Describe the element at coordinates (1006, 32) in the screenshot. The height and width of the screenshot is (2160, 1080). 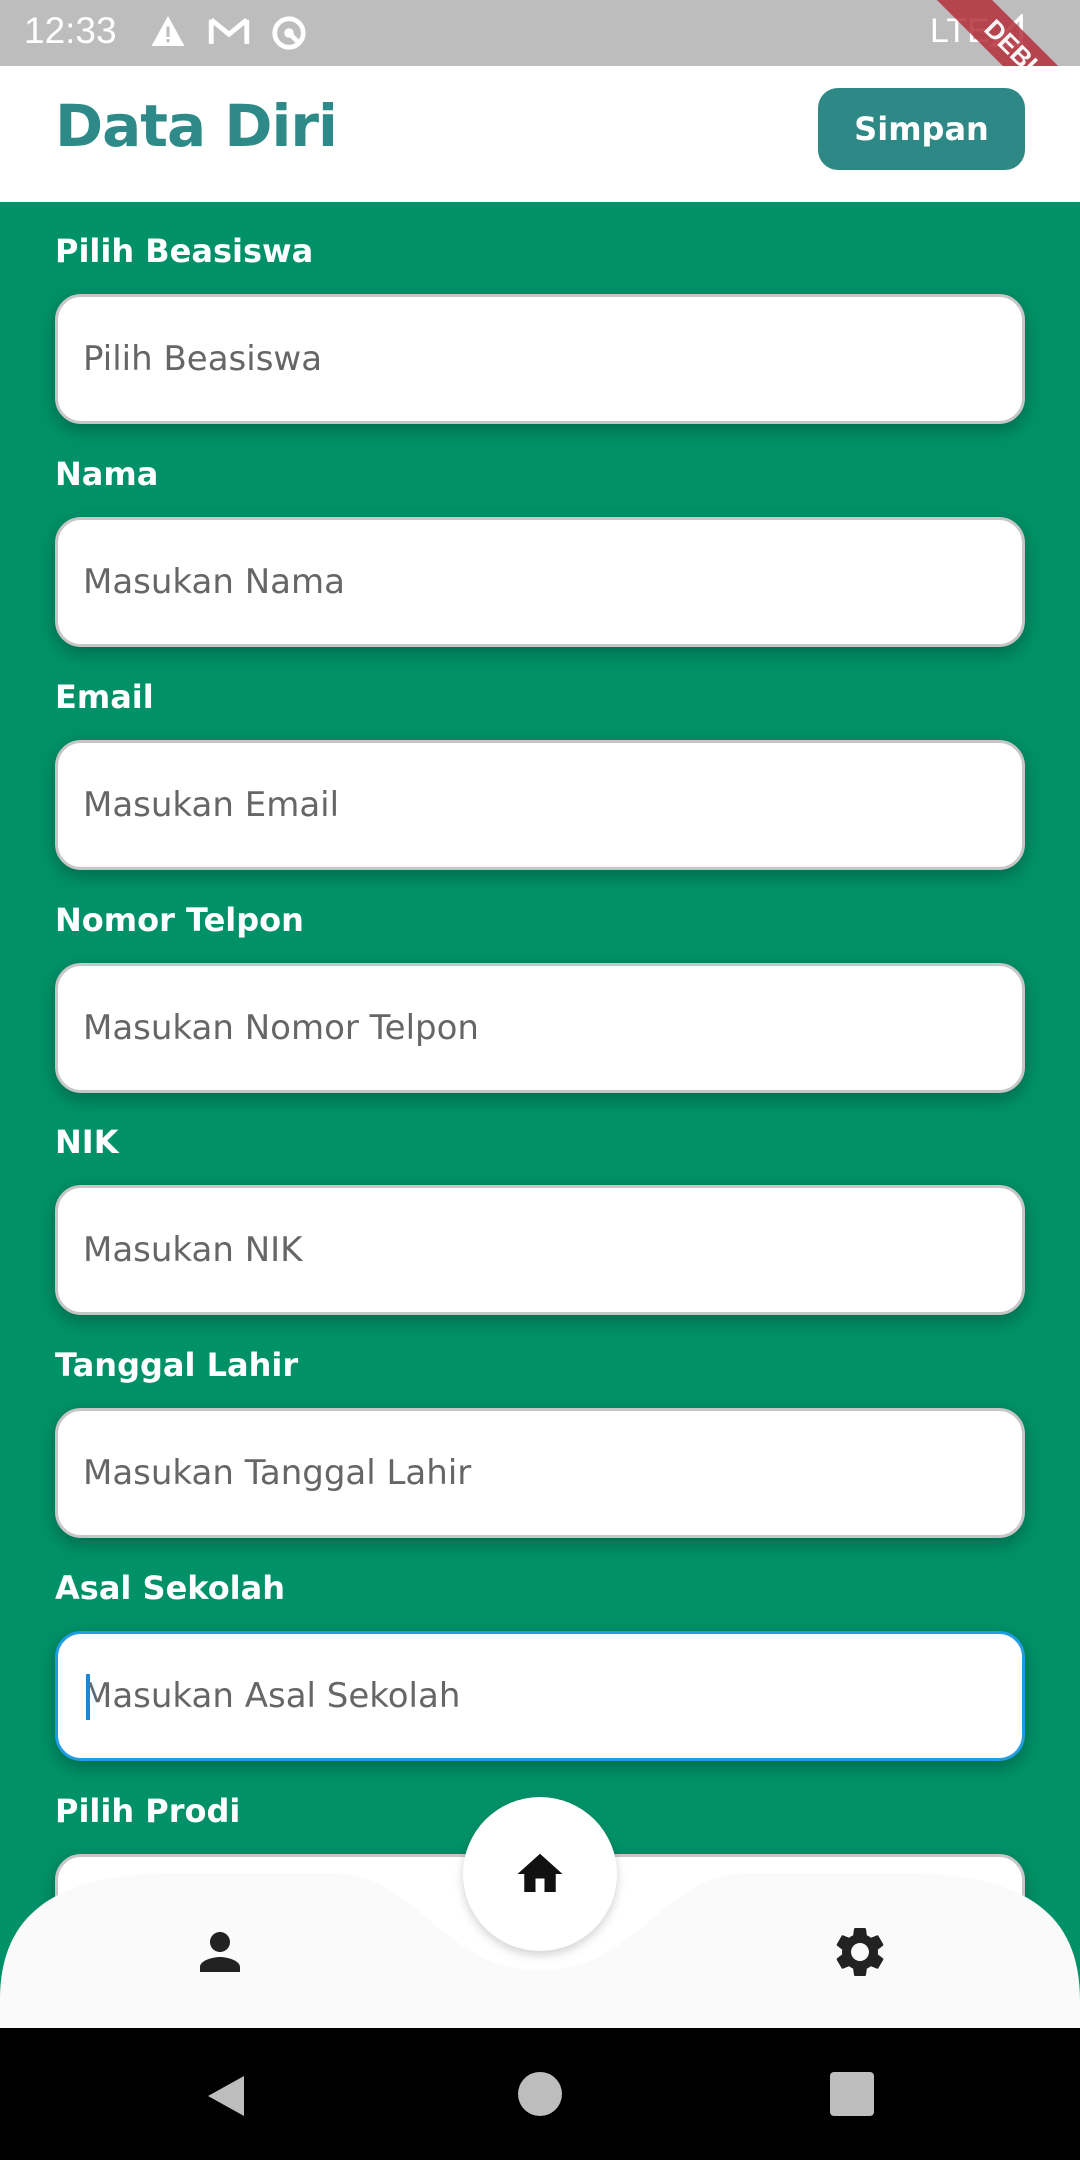
I see `signal-icon` at that location.